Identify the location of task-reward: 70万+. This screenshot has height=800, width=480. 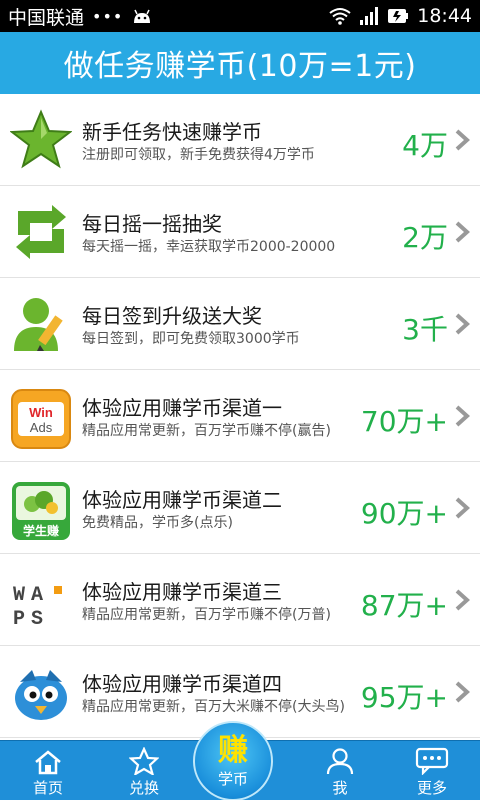
(404, 421).